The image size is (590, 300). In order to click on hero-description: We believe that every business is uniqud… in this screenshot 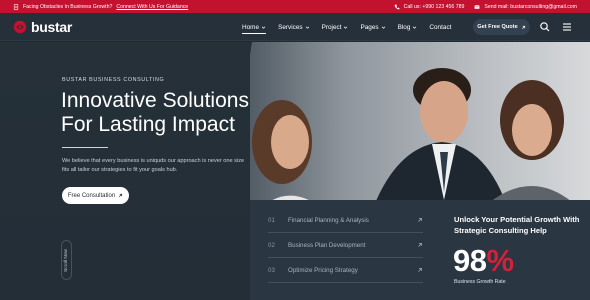, I will do `click(153, 165)`.